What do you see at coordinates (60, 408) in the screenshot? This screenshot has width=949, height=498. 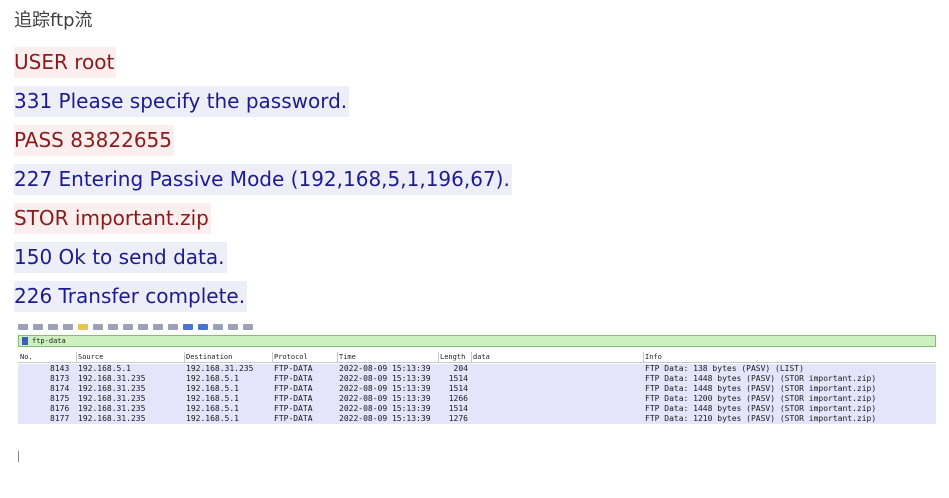 I see `packet-no: 8176` at bounding box center [60, 408].